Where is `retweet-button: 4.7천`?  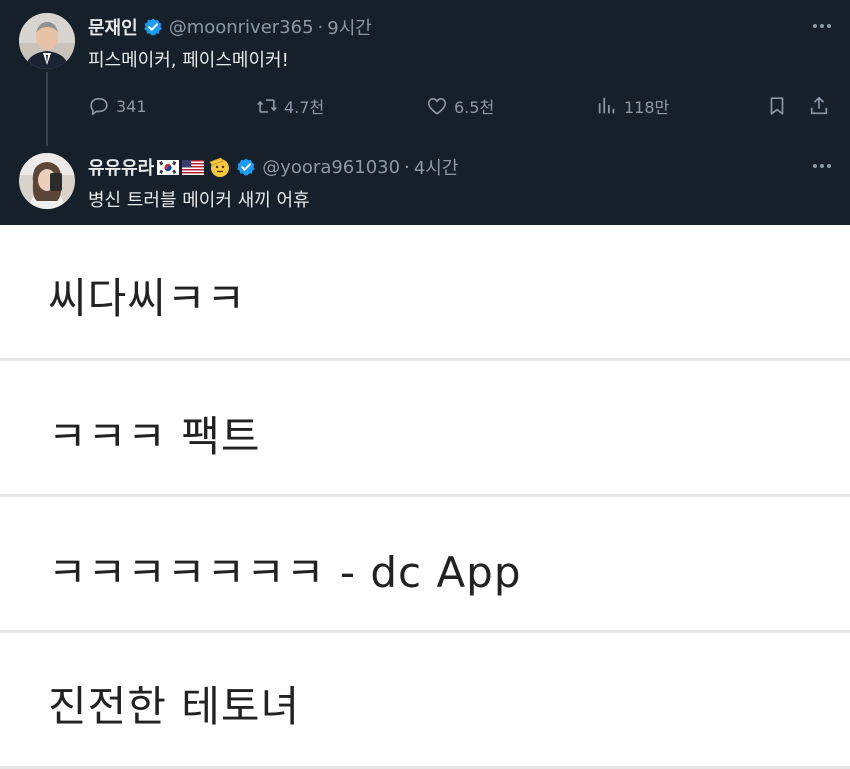
retweet-button: 4.7천 is located at coordinates (290, 106).